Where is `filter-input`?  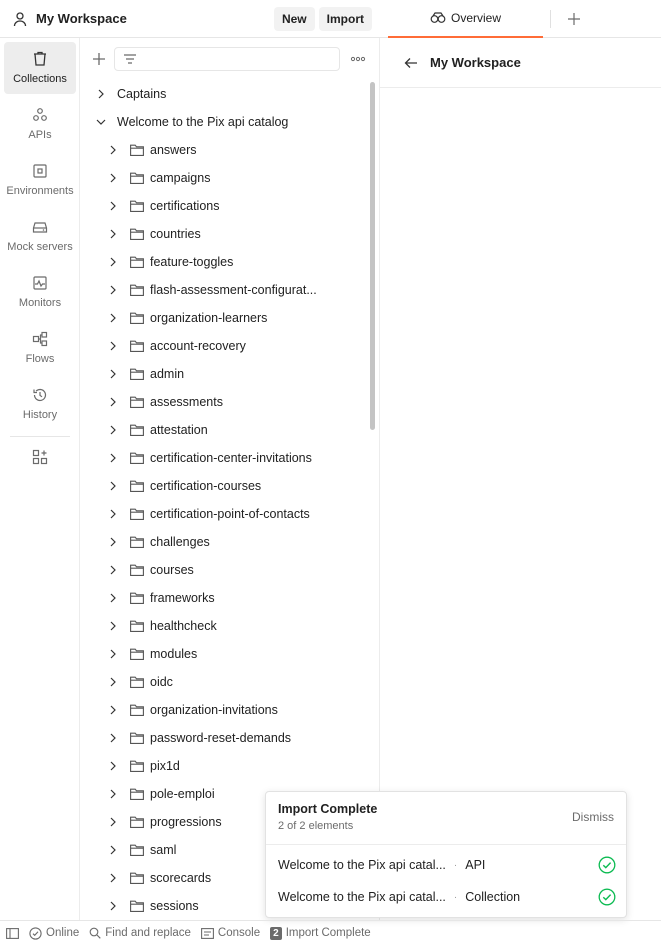
filter-input is located at coordinates (227, 59).